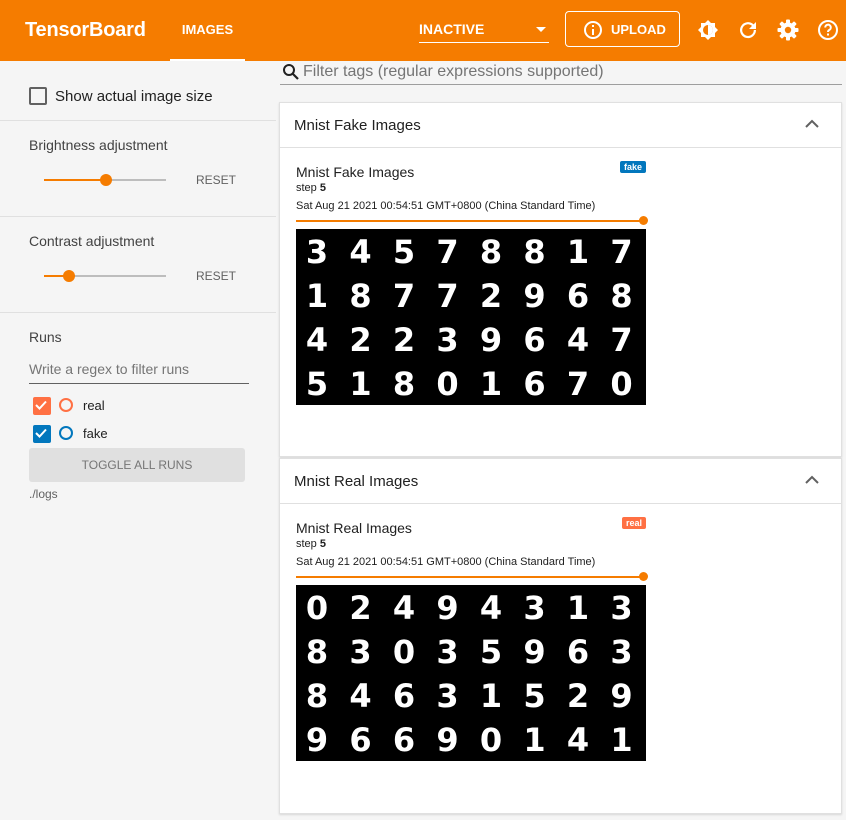 The height and width of the screenshot is (820, 846). Describe the element at coordinates (748, 30) in the screenshot. I see `refresh-icon` at that location.